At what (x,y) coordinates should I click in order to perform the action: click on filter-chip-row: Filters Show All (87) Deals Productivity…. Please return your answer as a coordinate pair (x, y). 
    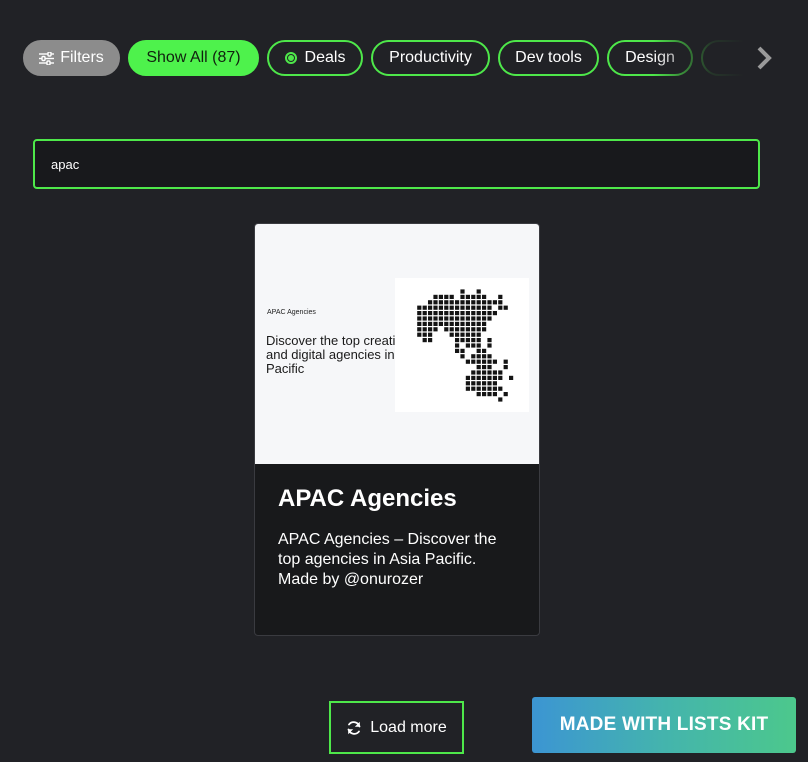
    Looking at the image, I should click on (403, 58).